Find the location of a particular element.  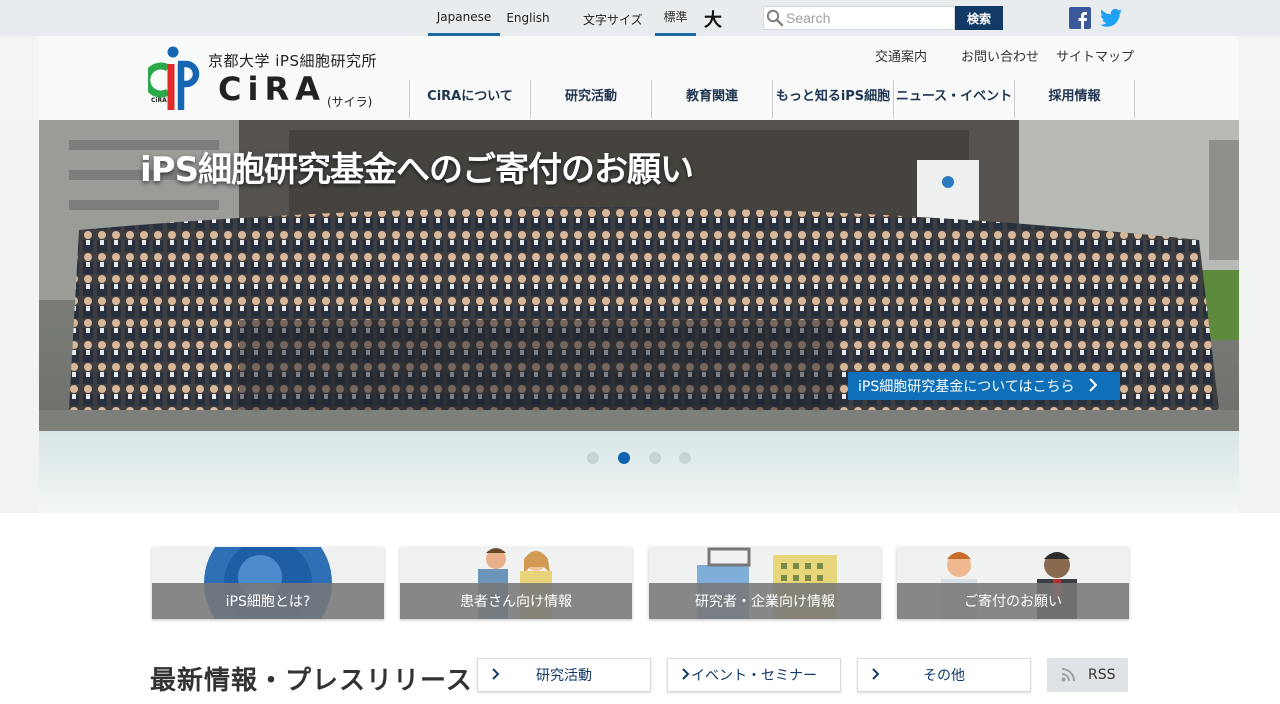

filter-research: 研究活動 is located at coordinates (564, 675).